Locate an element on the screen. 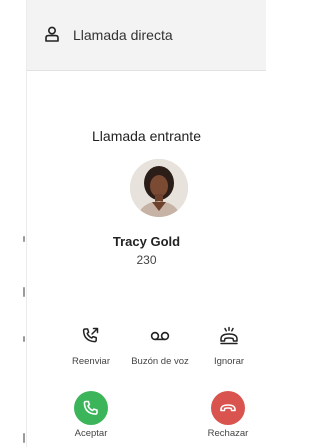 Image resolution: width=320 pixels, height=447 pixels. accept-label: Aceptar is located at coordinates (91, 433).